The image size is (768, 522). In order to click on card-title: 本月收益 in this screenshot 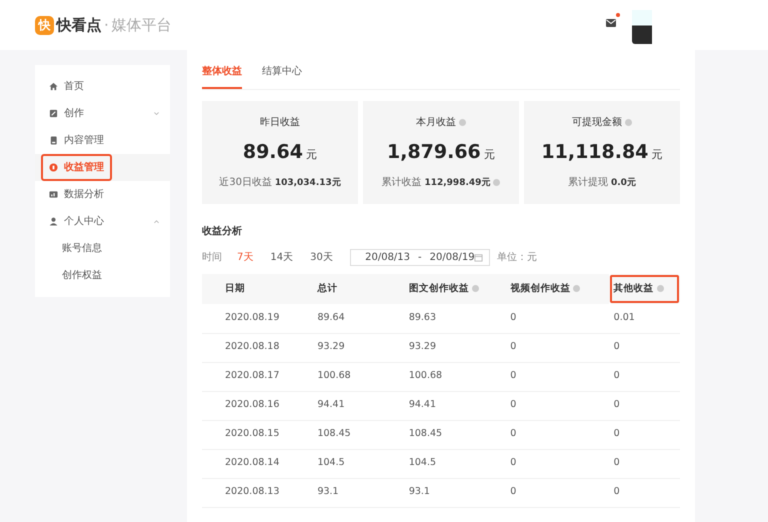, I will do `click(436, 122)`.